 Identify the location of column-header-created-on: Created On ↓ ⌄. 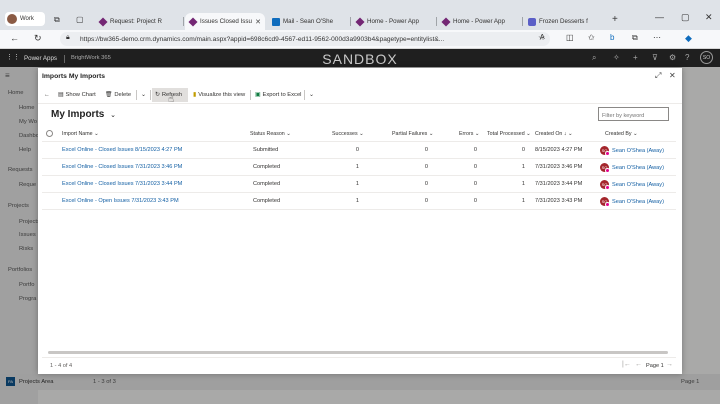
(553, 134).